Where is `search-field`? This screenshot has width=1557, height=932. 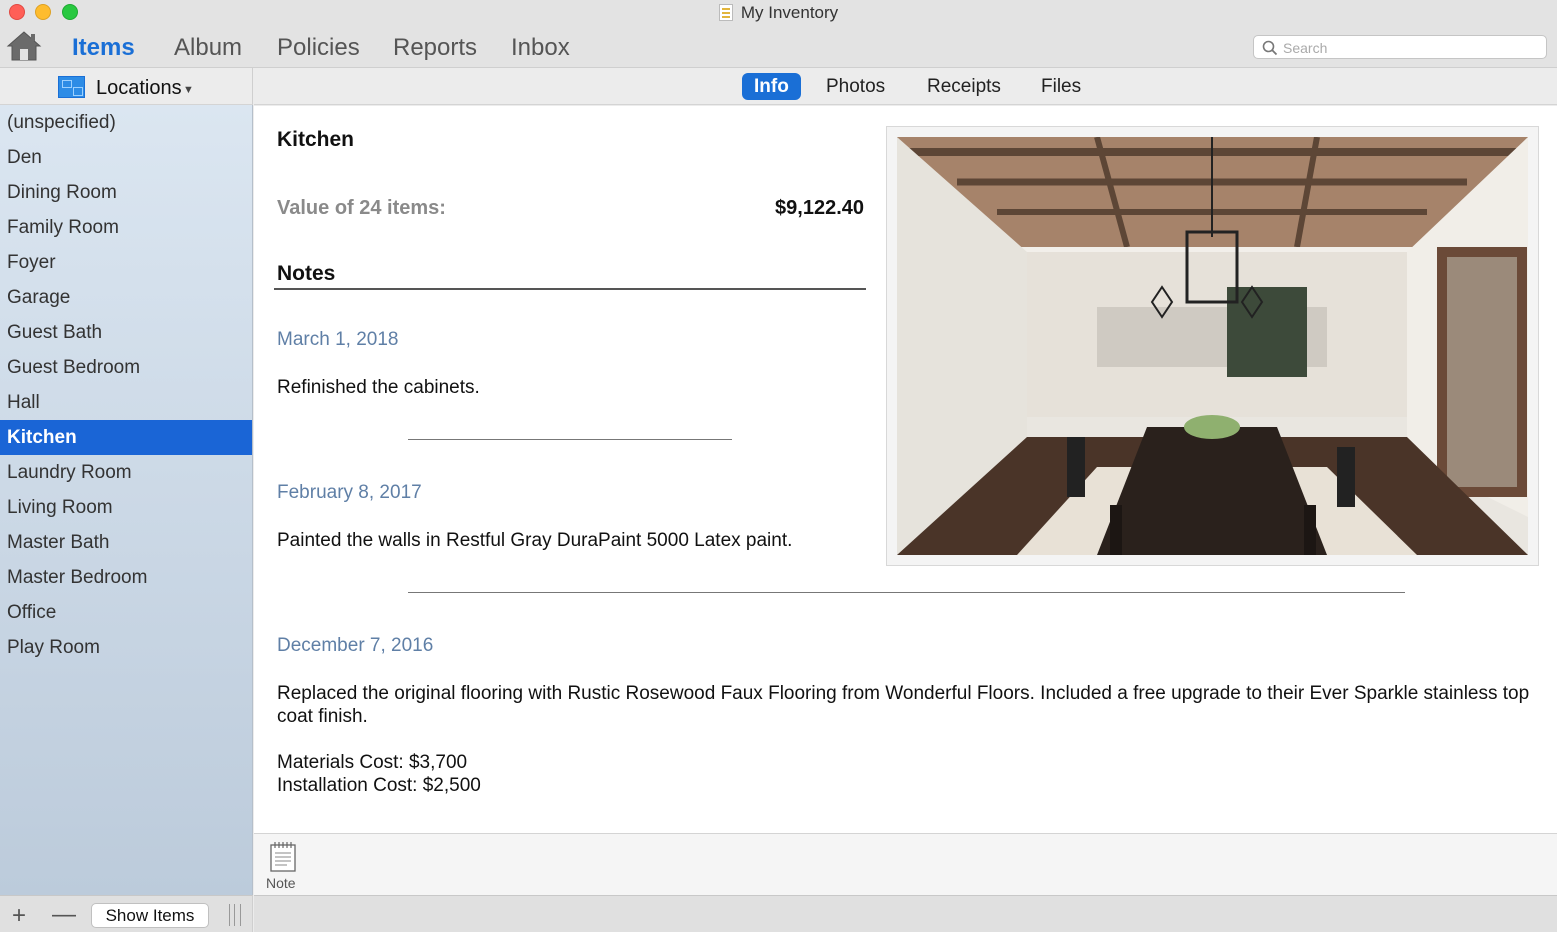 search-field is located at coordinates (1400, 47).